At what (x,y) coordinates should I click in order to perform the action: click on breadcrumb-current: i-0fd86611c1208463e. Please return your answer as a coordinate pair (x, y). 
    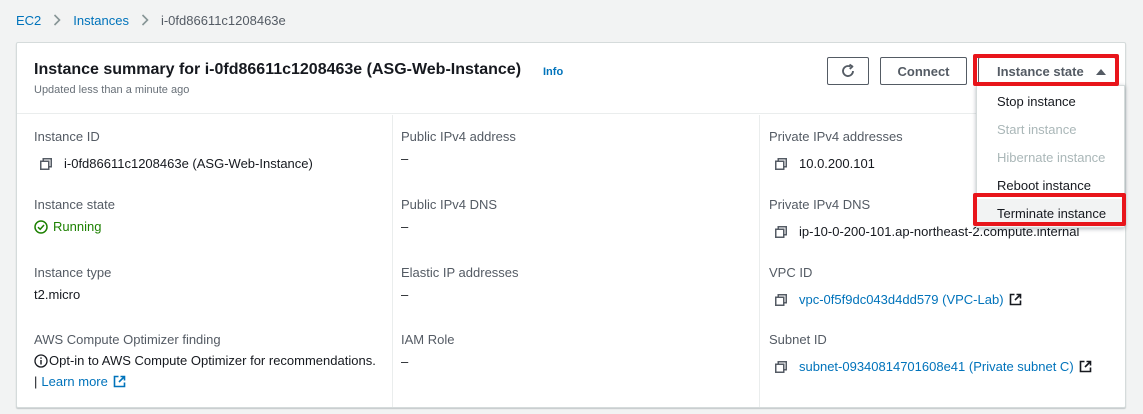
    Looking at the image, I should click on (223, 20).